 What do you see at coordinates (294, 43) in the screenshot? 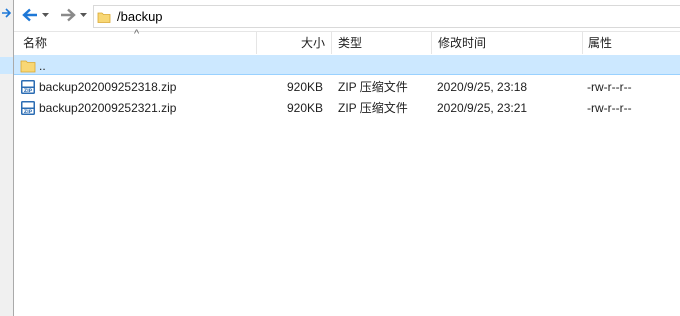
I see `column-size-header: 大小` at bounding box center [294, 43].